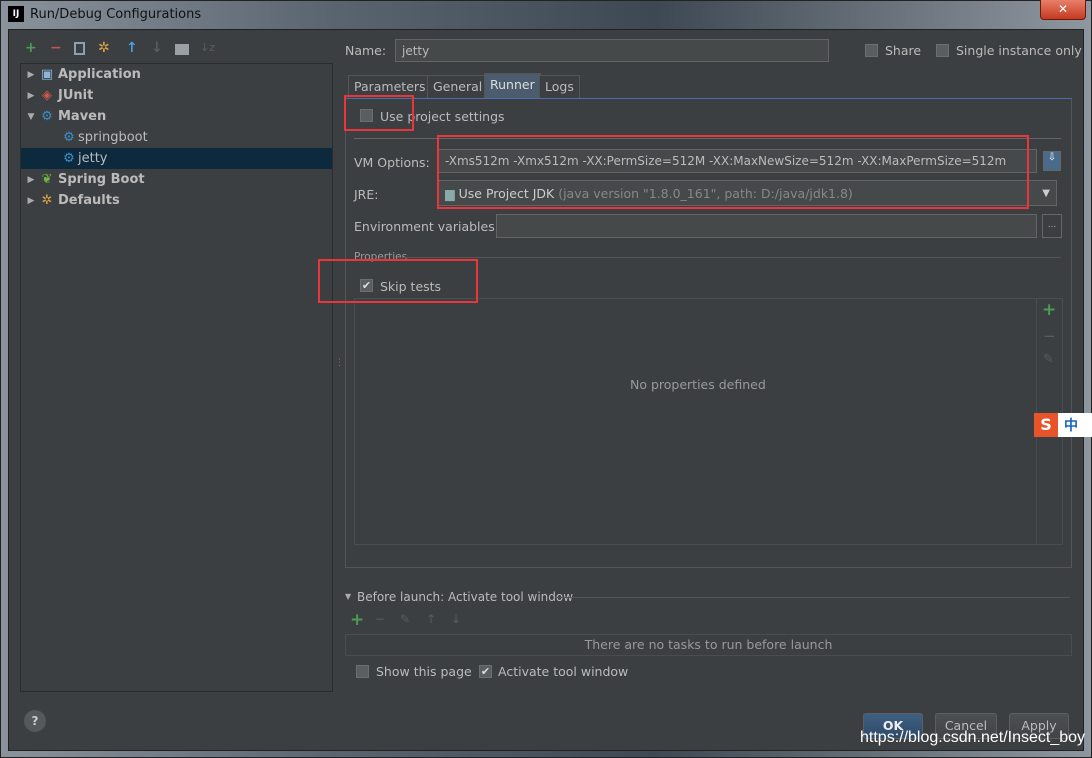 This screenshot has width=1092, height=758. What do you see at coordinates (392, 162) in the screenshot?
I see `vm-options-label: VM Options:` at bounding box center [392, 162].